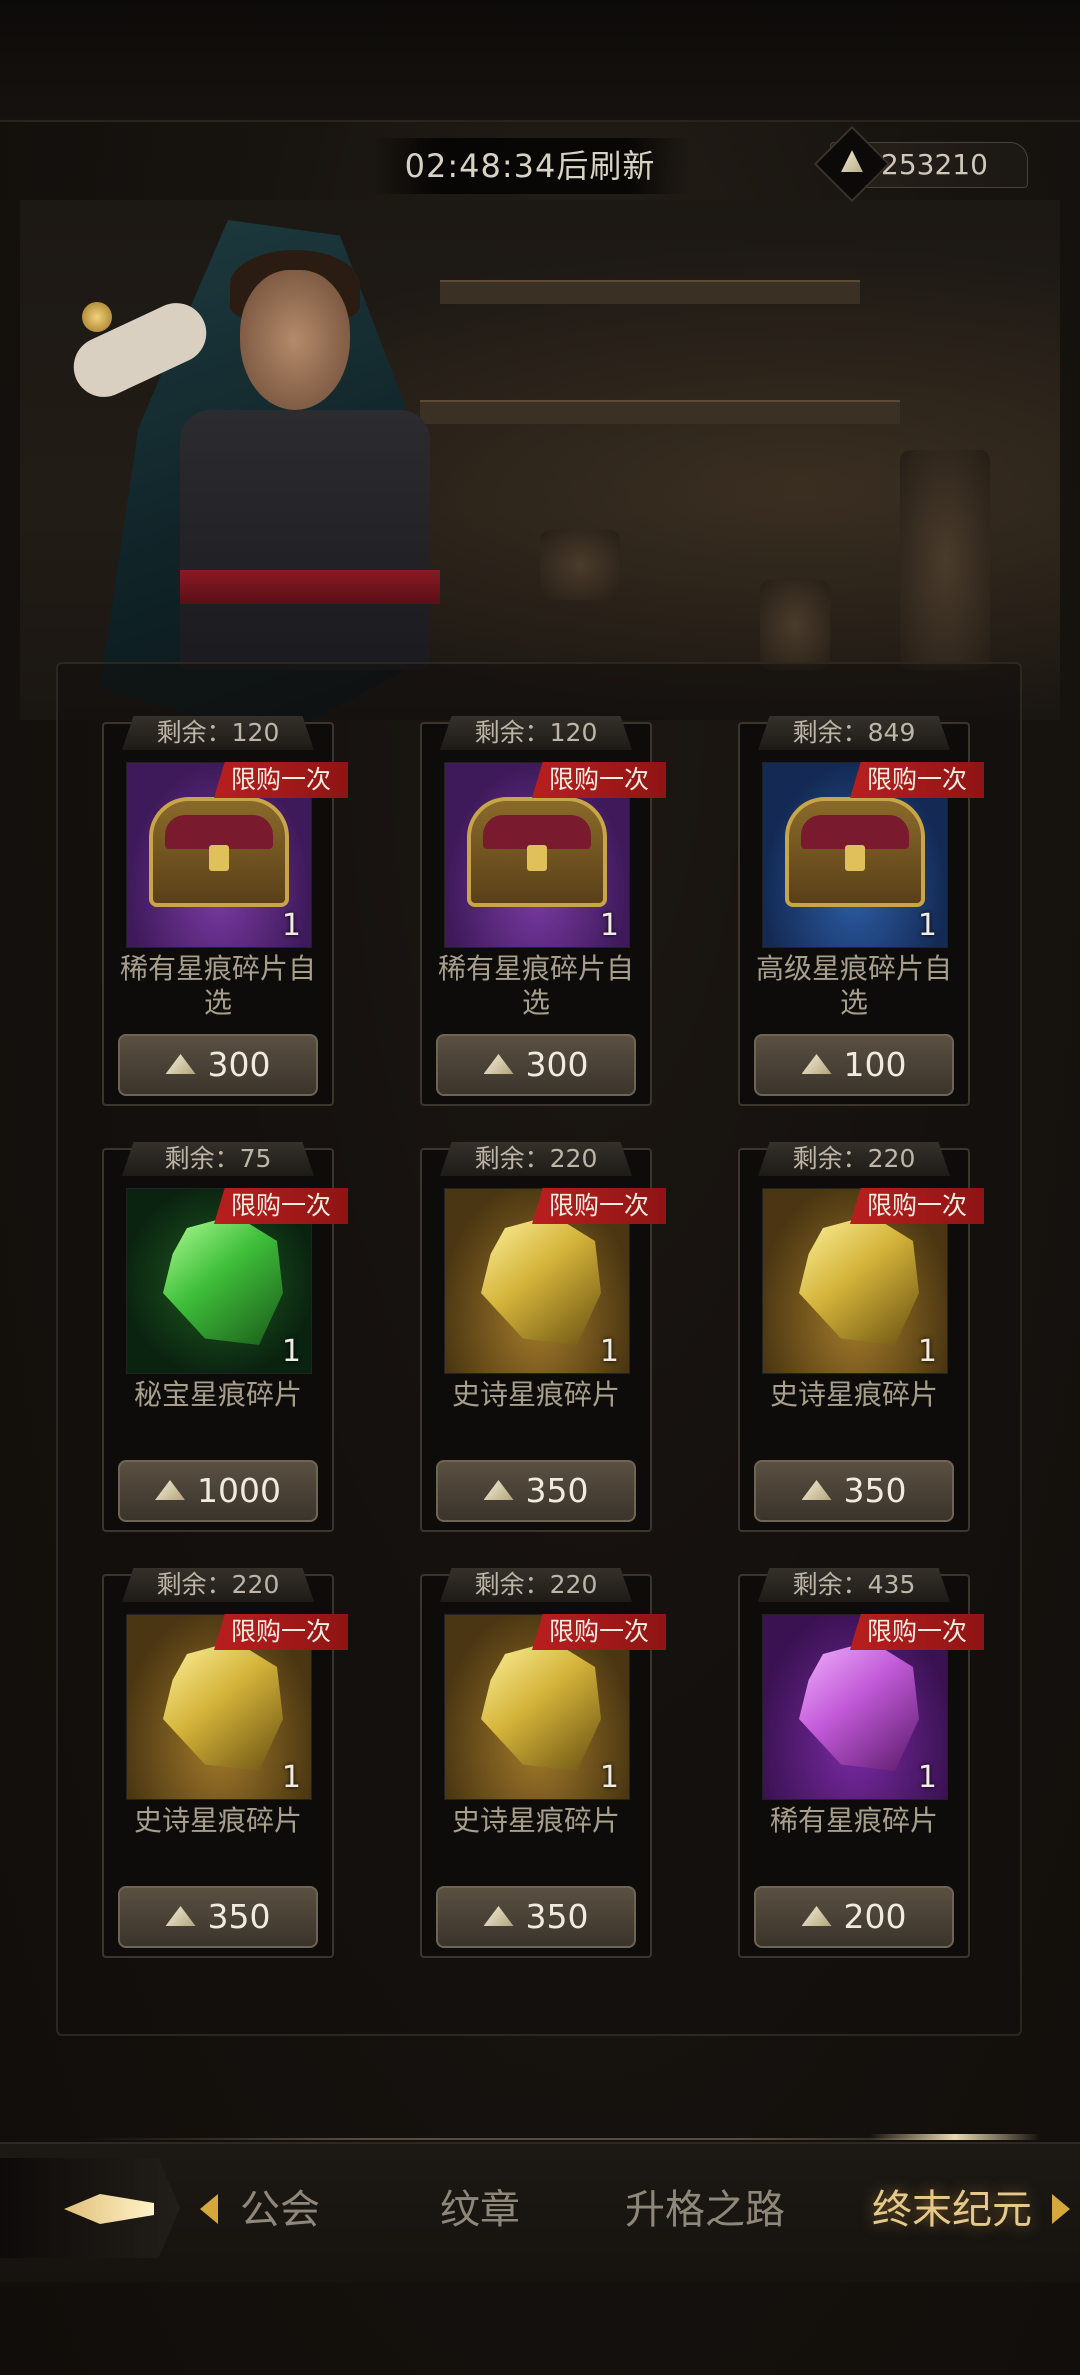 The width and height of the screenshot is (1080, 2375). Describe the element at coordinates (854, 1585) in the screenshot. I see `remaining-stock: 剩余：435` at that location.